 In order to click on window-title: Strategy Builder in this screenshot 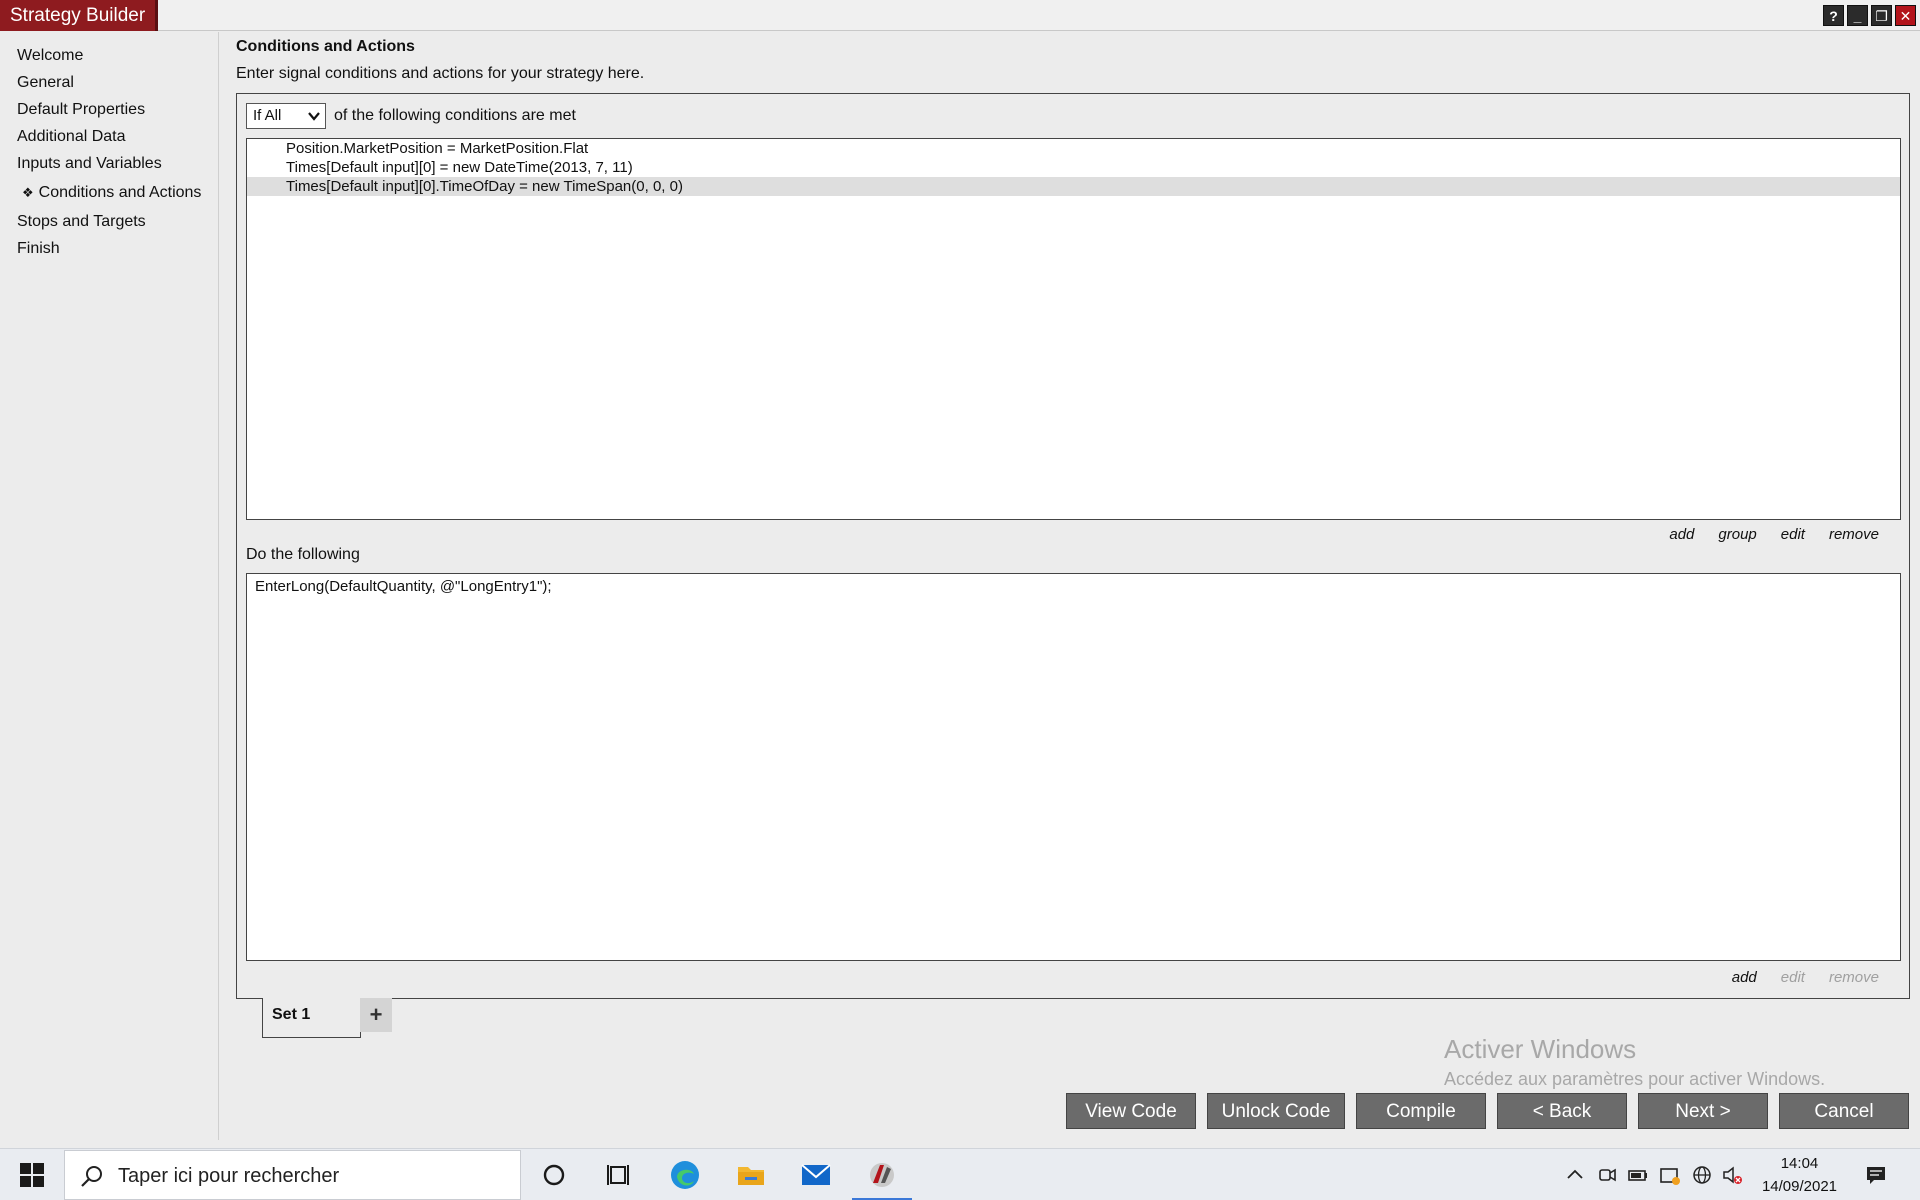, I will do `click(79, 15)`.